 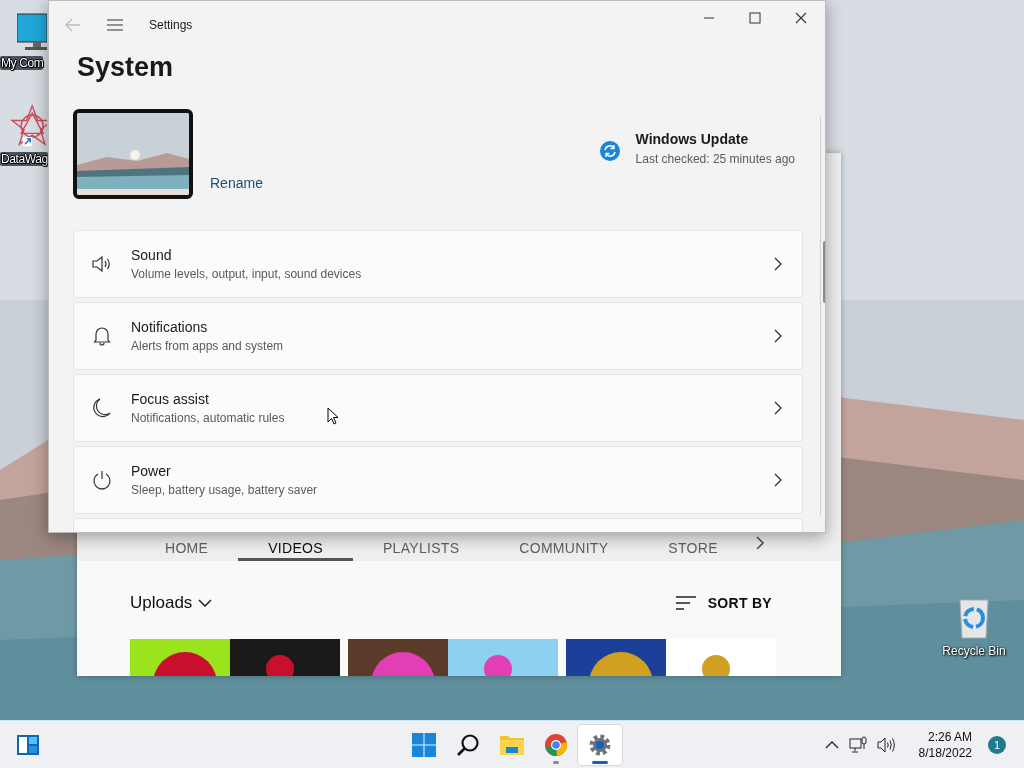 What do you see at coordinates (949, 736) in the screenshot?
I see `time: 2:26 AM` at bounding box center [949, 736].